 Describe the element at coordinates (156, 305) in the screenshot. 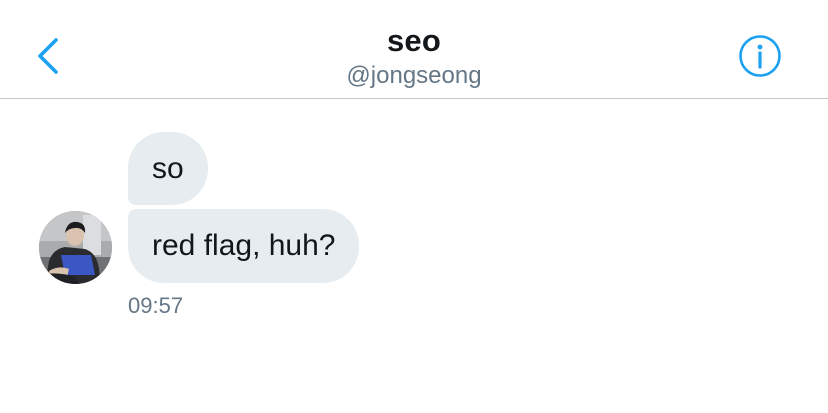

I see `message-timestamp: 09:57` at that location.